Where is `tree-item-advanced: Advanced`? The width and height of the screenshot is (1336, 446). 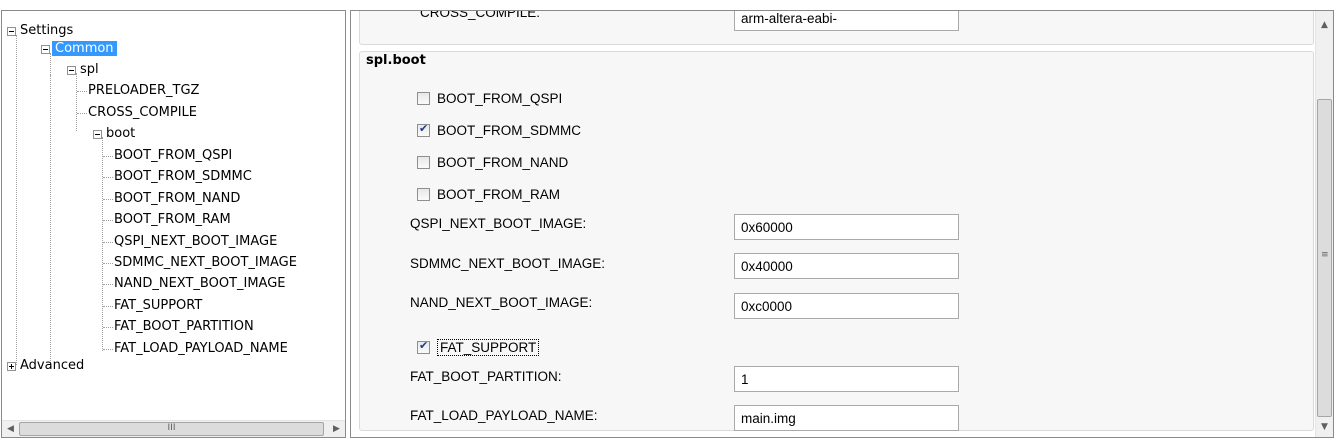
tree-item-advanced: Advanced is located at coordinates (45, 366).